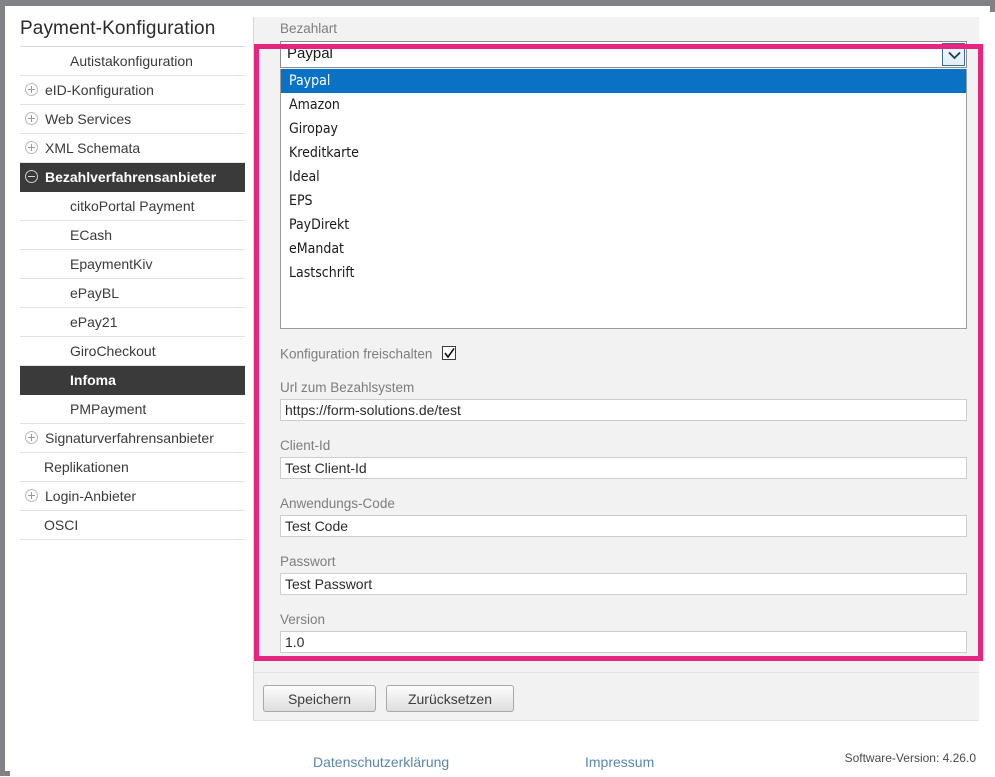 This screenshot has width=995, height=777. I want to click on save-button: Speichern, so click(319, 698).